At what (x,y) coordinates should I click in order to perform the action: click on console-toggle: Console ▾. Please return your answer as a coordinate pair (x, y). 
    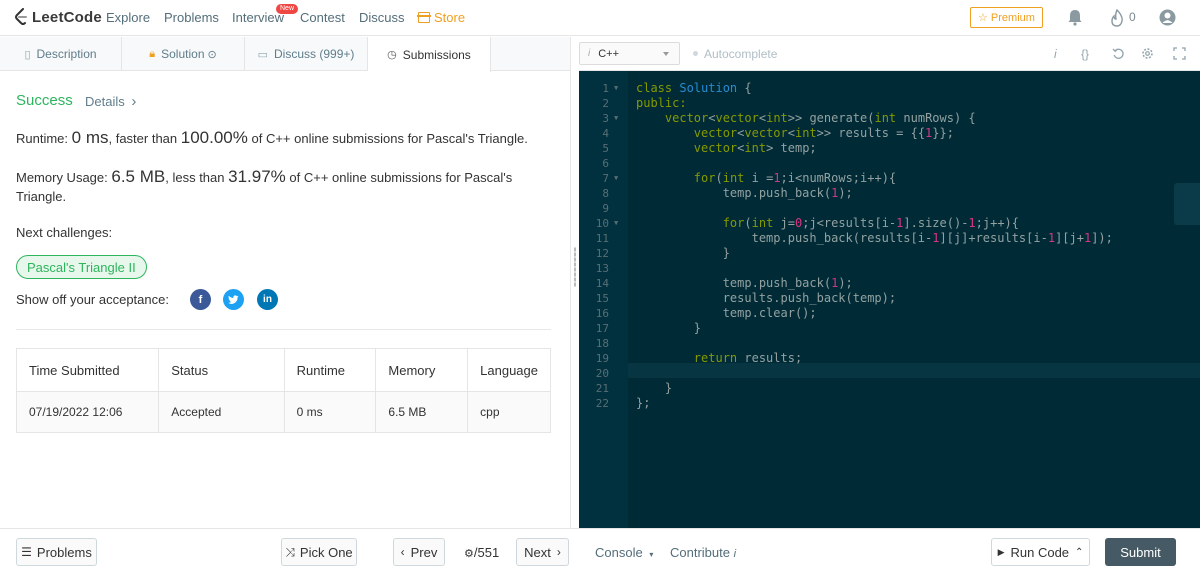
    Looking at the image, I should click on (624, 552).